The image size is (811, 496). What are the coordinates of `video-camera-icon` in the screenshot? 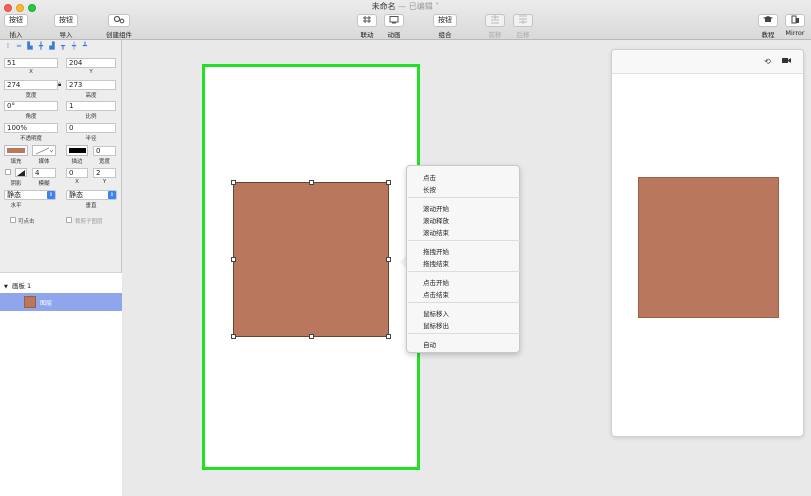 It's located at (786, 61).